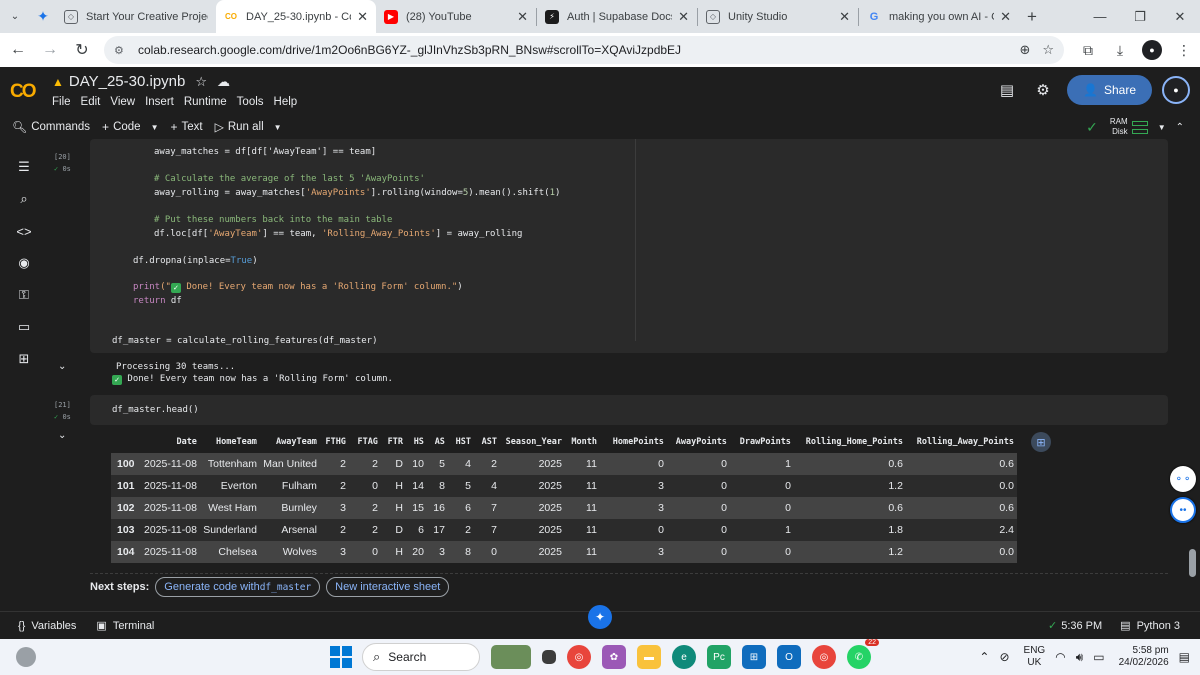 The width and height of the screenshot is (1200, 675). Describe the element at coordinates (863, 654) in the screenshot. I see `whatsapp-icon: ✆ 22` at that location.